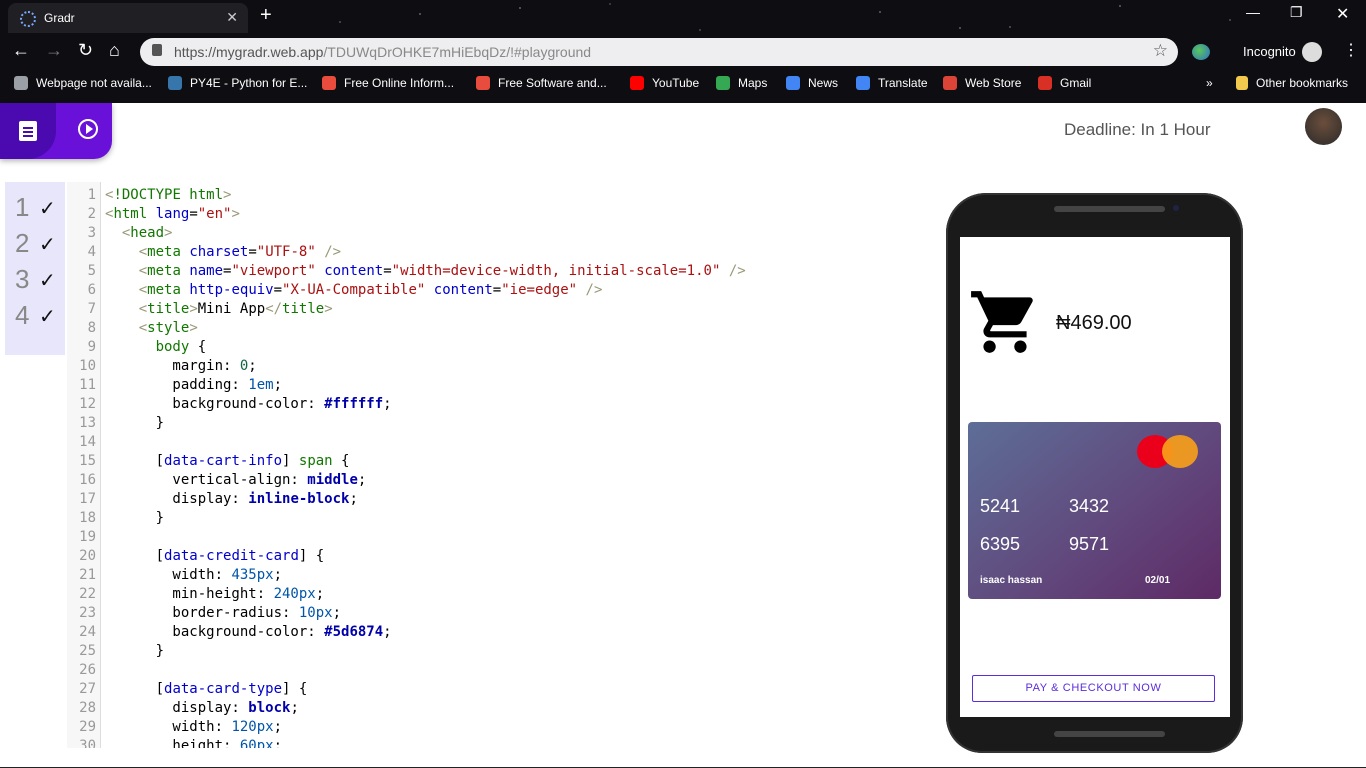  Describe the element at coordinates (1176, 208) in the screenshot. I see `phone-camera` at that location.